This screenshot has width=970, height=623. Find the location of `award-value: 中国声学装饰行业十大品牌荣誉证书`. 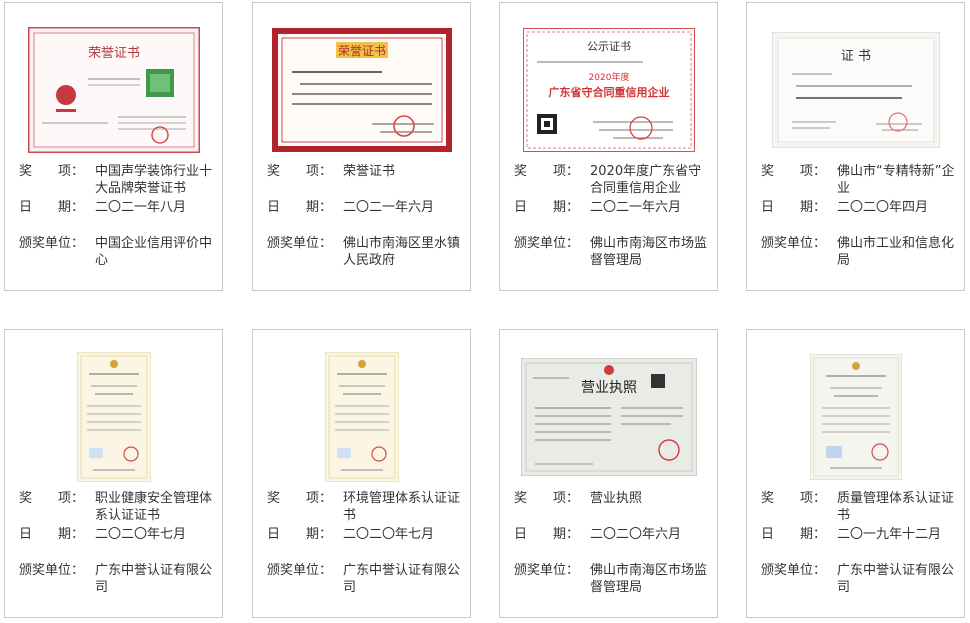

award-value: 中国声学装饰行业十大品牌荣誉证书 is located at coordinates (154, 180).